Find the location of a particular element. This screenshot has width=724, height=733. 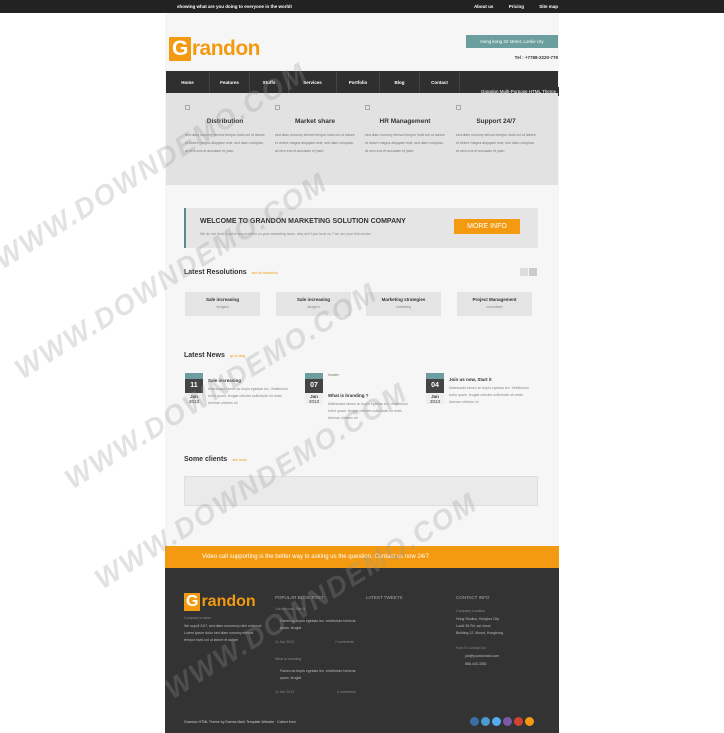

post-title: Join us now, Start it is located at coordinates (290, 609).